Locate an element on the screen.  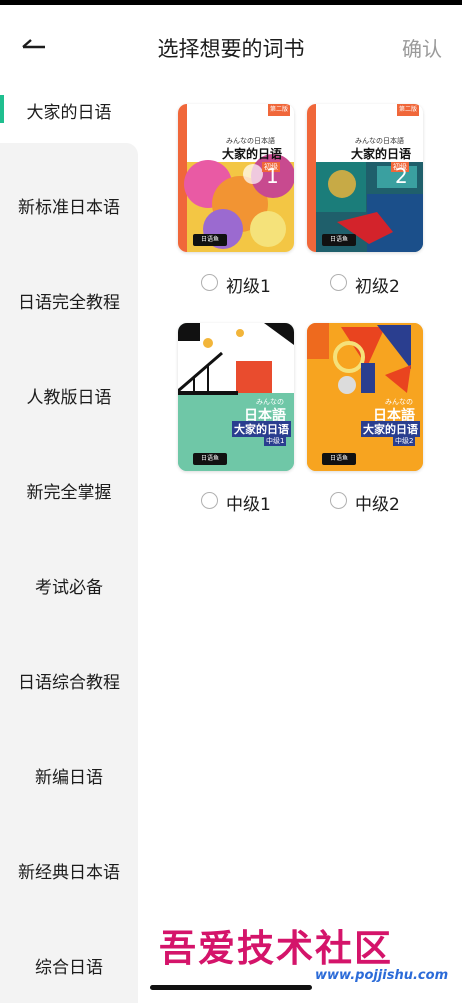
cover-level: 中级2 is located at coordinates (404, 441).